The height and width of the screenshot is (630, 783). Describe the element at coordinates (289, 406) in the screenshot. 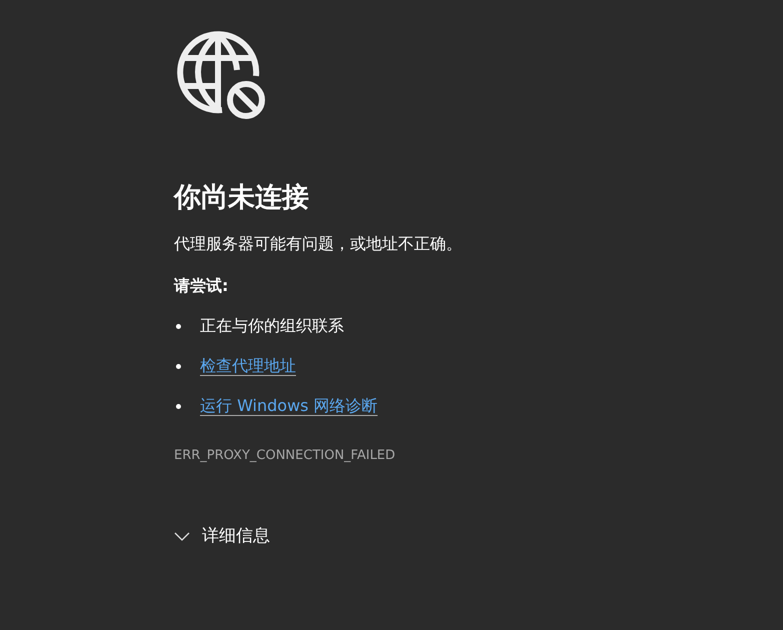

I see `suggestion-link: 运行 Windows 网络诊断` at that location.